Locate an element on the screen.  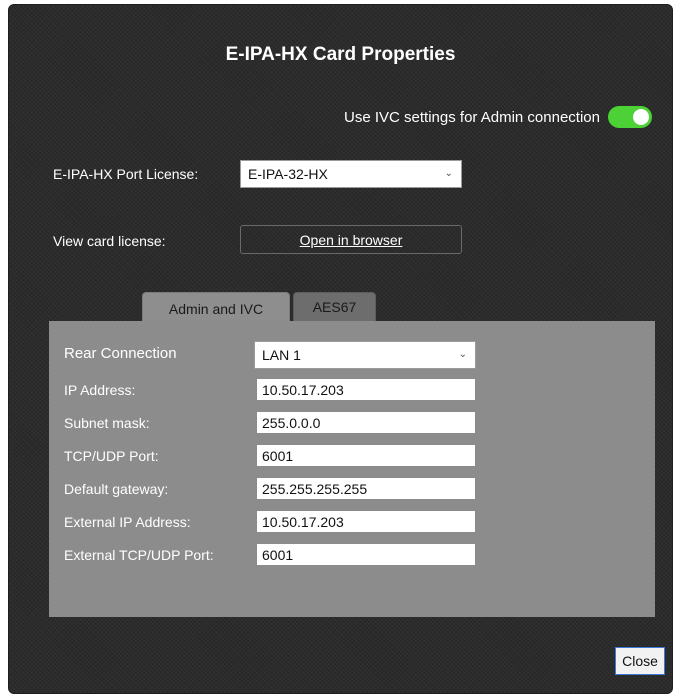
external-ip-field is located at coordinates (366, 521).